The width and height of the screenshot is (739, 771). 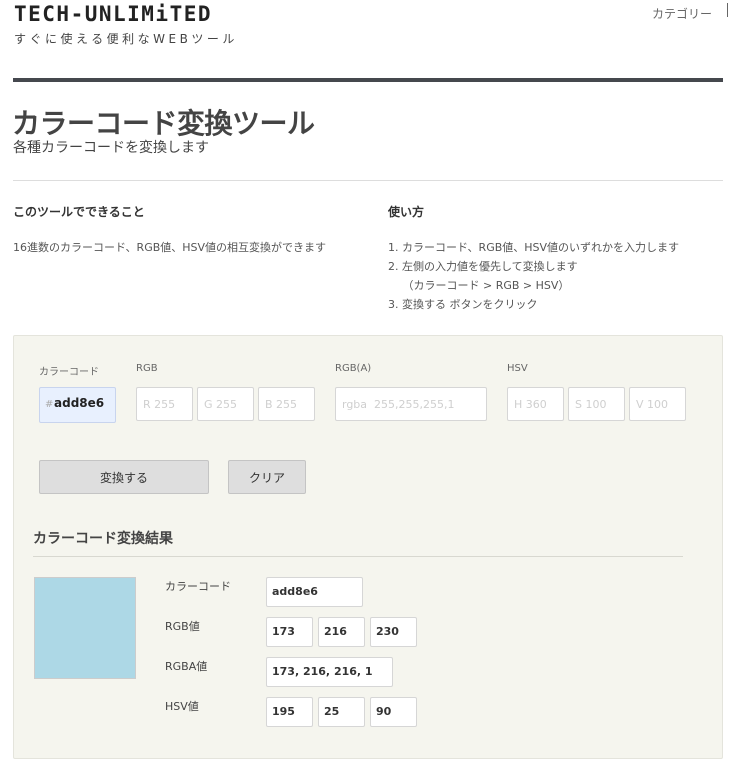 What do you see at coordinates (126, 39) in the screenshot?
I see `site-tagline: すぐに使える便利なWEBツール` at bounding box center [126, 39].